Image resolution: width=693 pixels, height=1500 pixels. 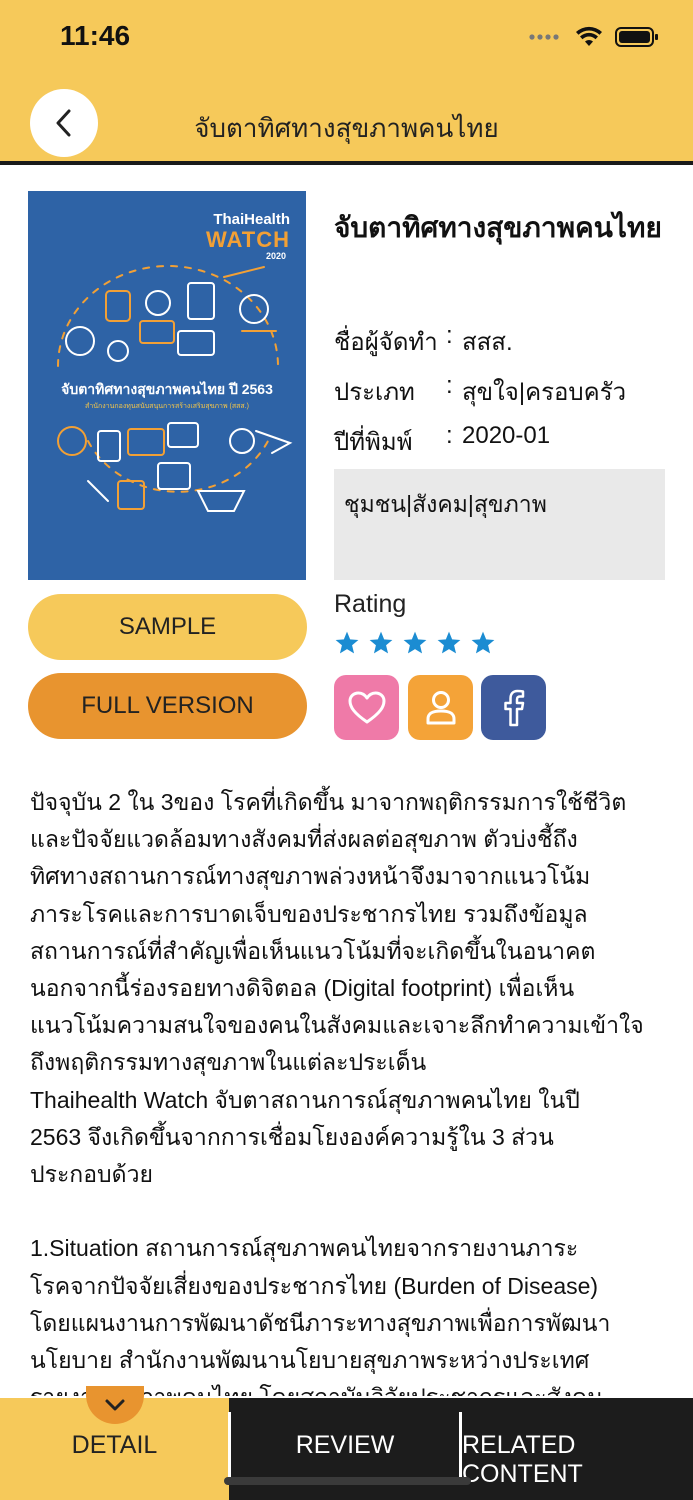 I want to click on category-row: ประเภท : สุขใจ|ครอบครัว, so click(x=480, y=391).